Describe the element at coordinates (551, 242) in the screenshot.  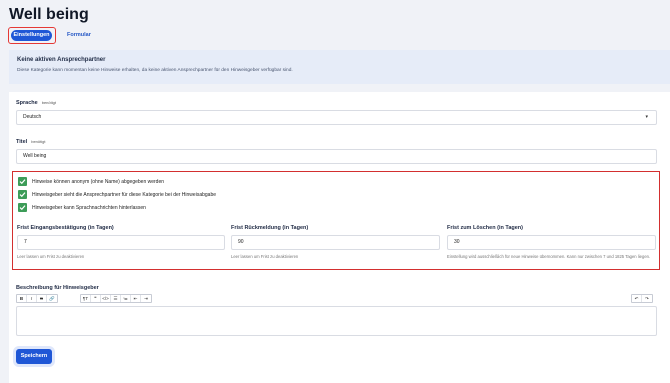
I see `deadline-delete-input: 30` at that location.